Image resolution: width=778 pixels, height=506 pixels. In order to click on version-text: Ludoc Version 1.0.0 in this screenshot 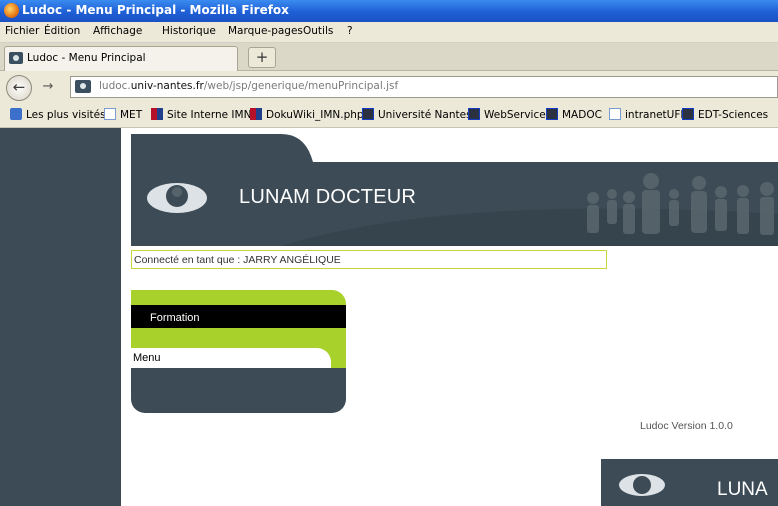, I will do `click(686, 426)`.